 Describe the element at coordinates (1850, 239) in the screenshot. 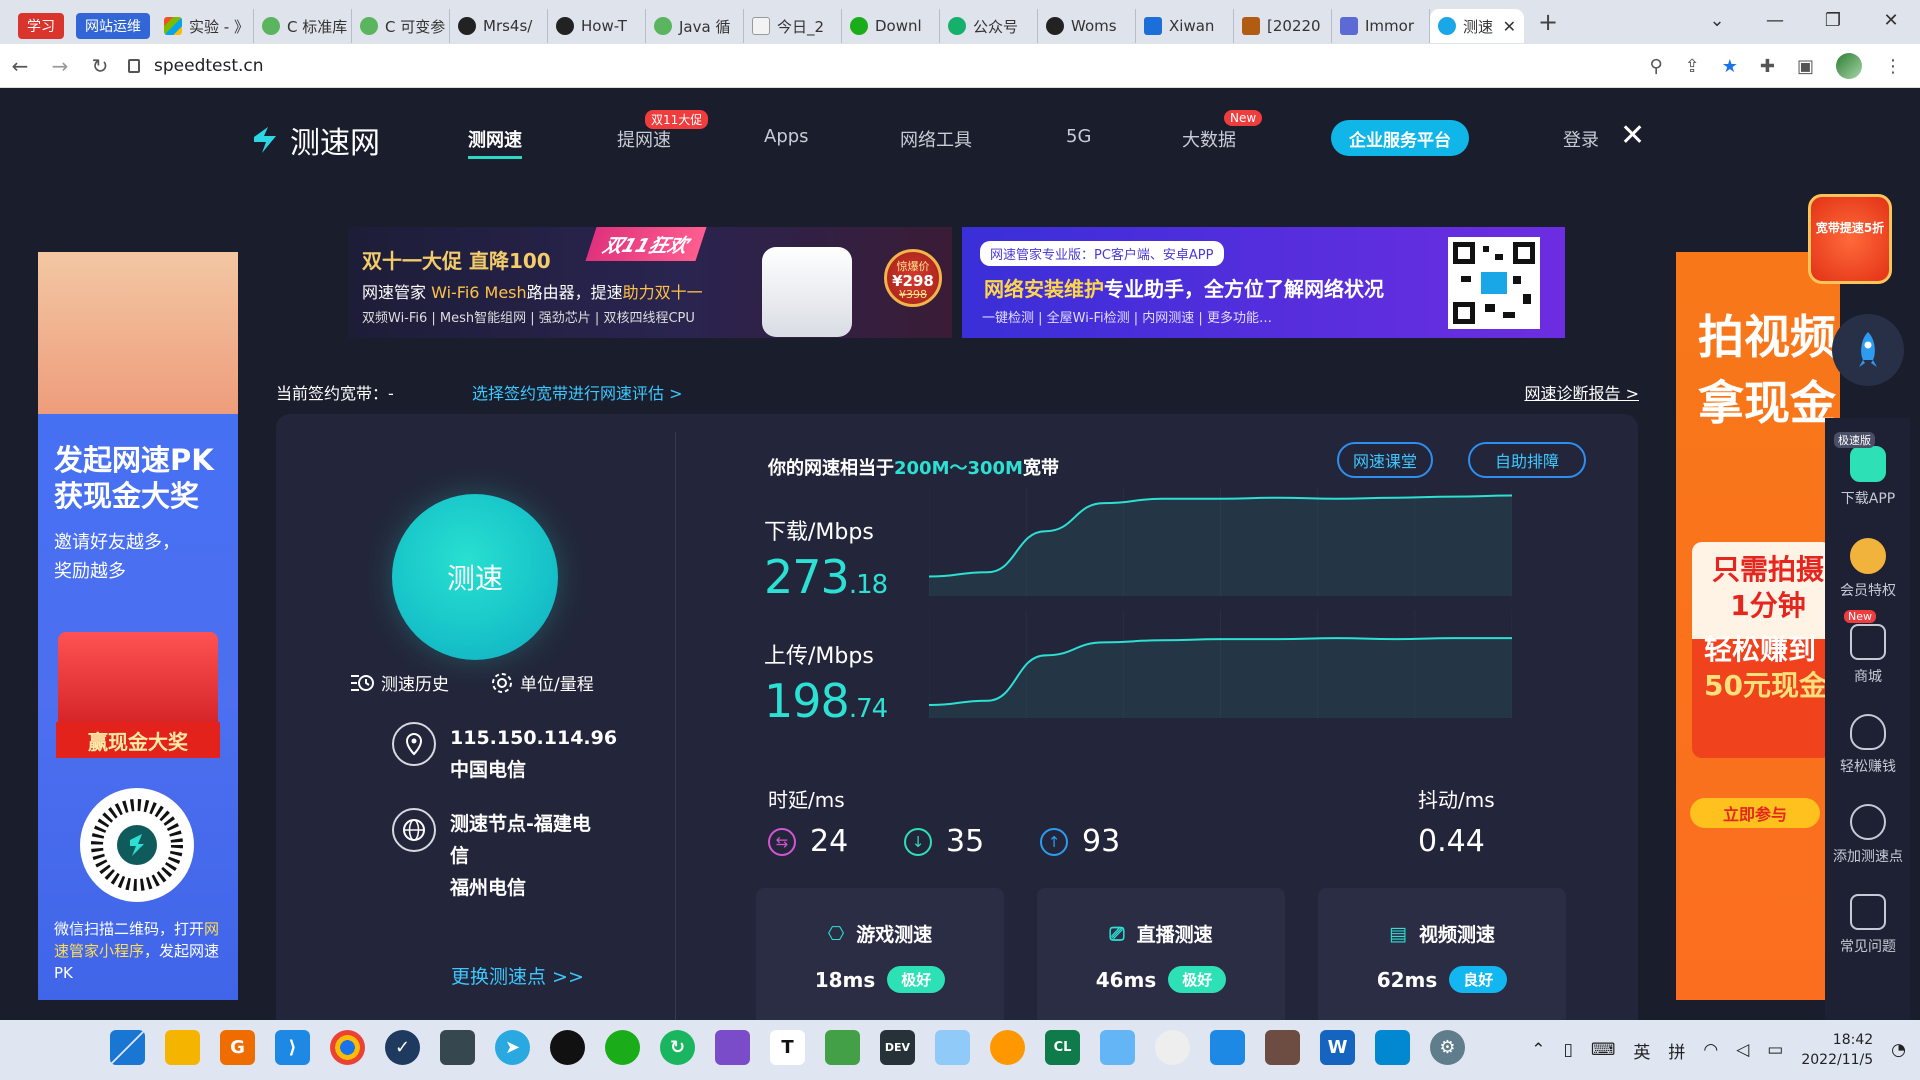

I see `speedup-discount-badge: 宽带提速5折` at that location.